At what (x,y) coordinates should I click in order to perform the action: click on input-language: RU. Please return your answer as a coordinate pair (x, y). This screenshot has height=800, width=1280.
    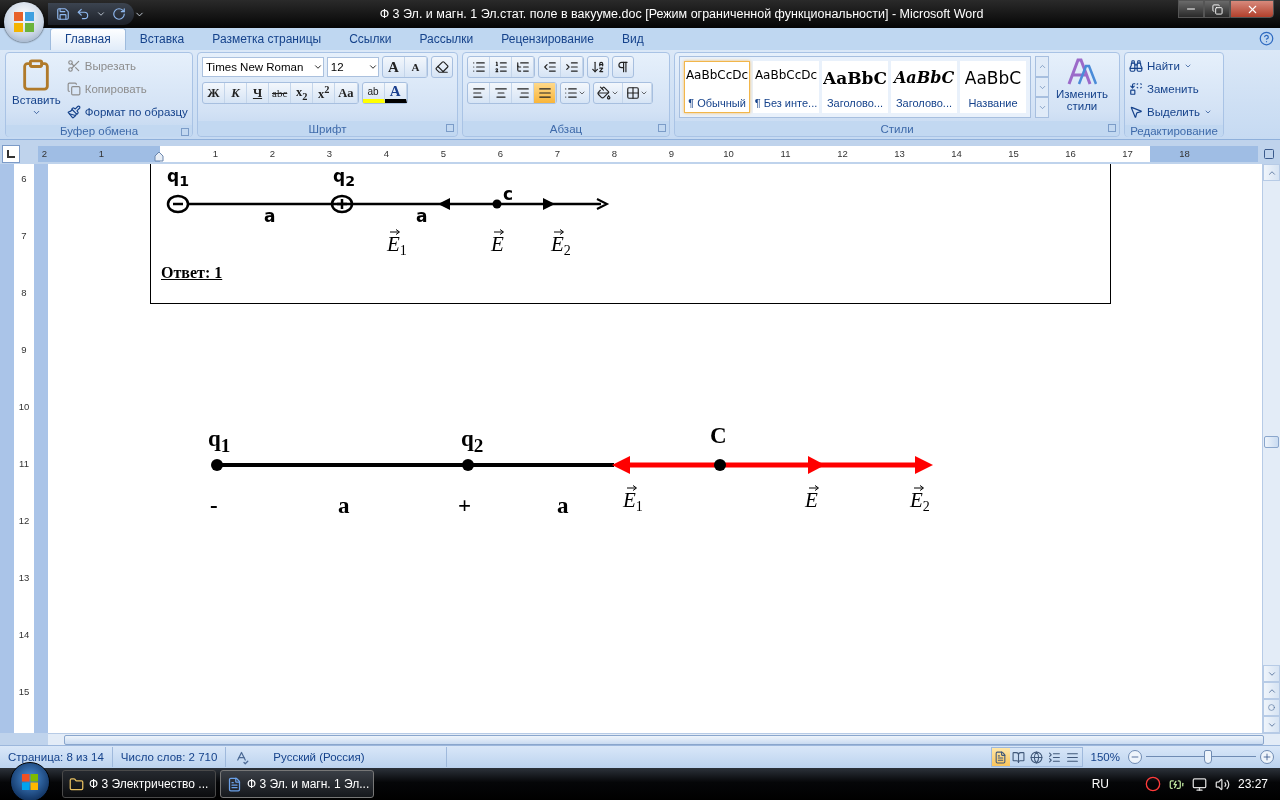
    Looking at the image, I should click on (1100, 784).